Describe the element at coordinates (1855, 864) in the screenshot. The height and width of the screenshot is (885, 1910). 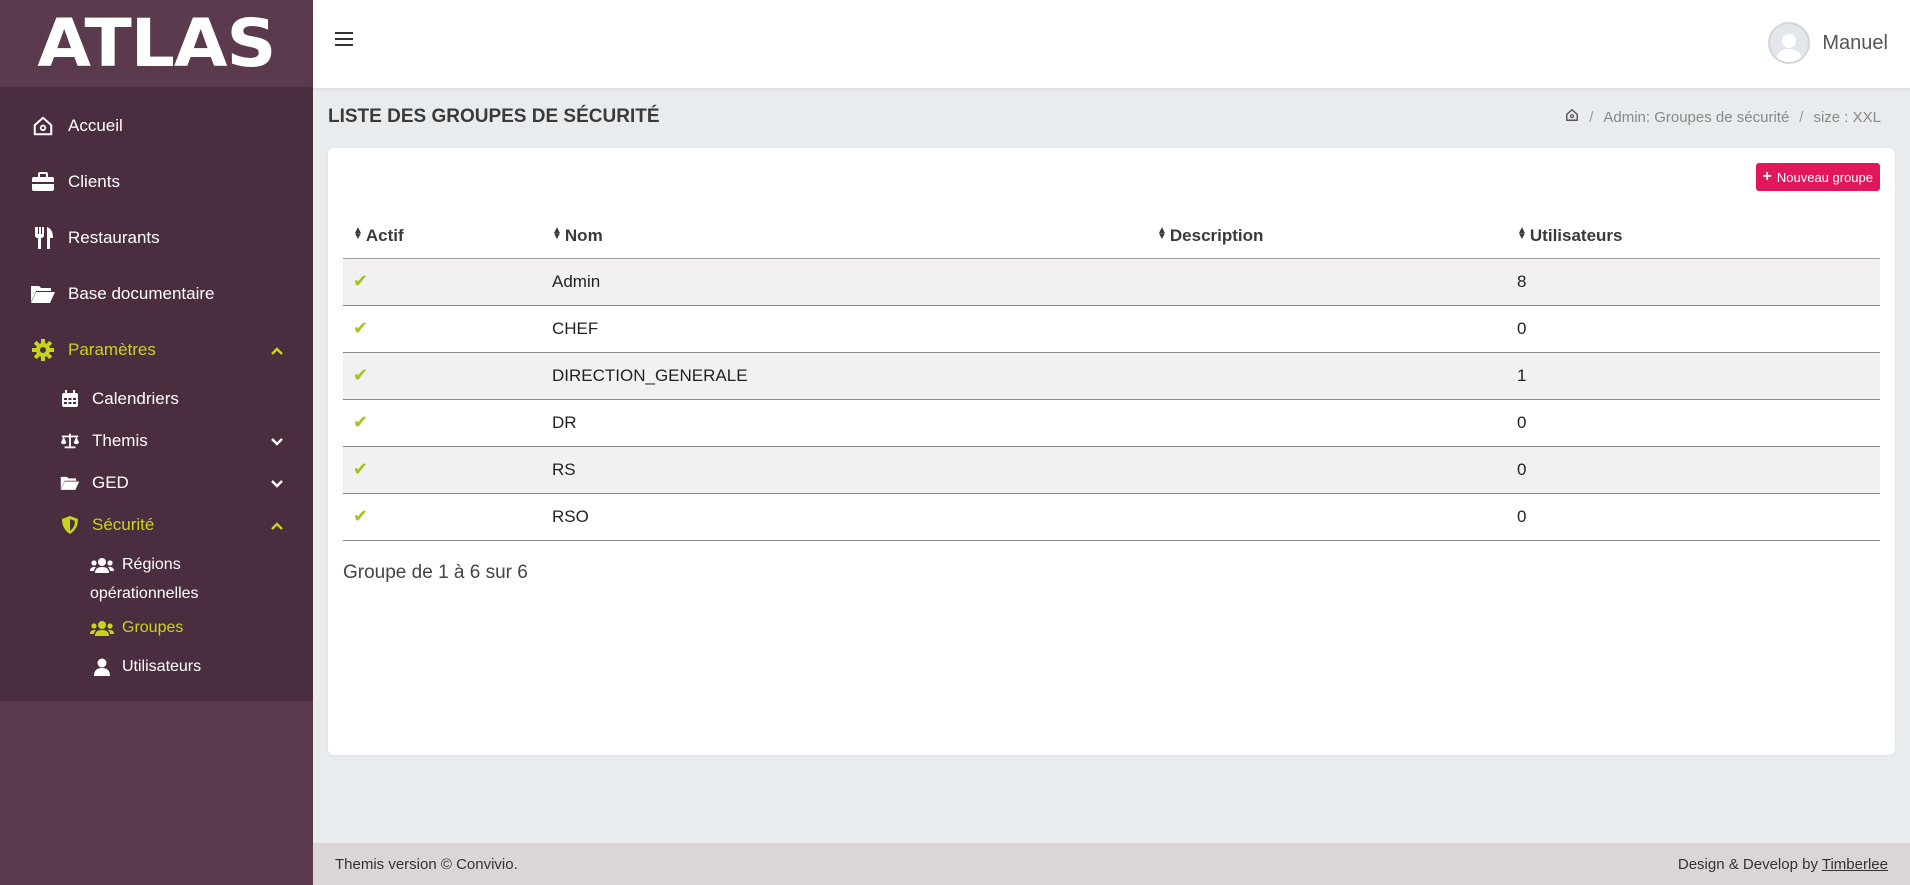
I see `timberlee-link: Timberlee` at that location.